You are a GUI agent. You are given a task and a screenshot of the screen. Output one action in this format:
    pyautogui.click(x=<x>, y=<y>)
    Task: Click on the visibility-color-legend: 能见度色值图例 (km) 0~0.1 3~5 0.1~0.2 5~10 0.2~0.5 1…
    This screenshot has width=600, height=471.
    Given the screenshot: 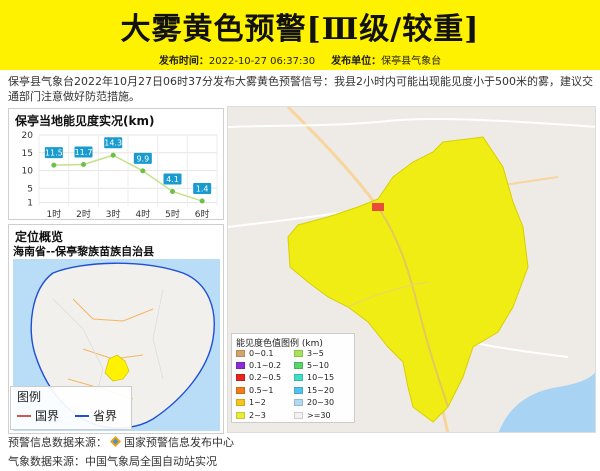 What is the action you would take?
    pyautogui.click(x=293, y=378)
    